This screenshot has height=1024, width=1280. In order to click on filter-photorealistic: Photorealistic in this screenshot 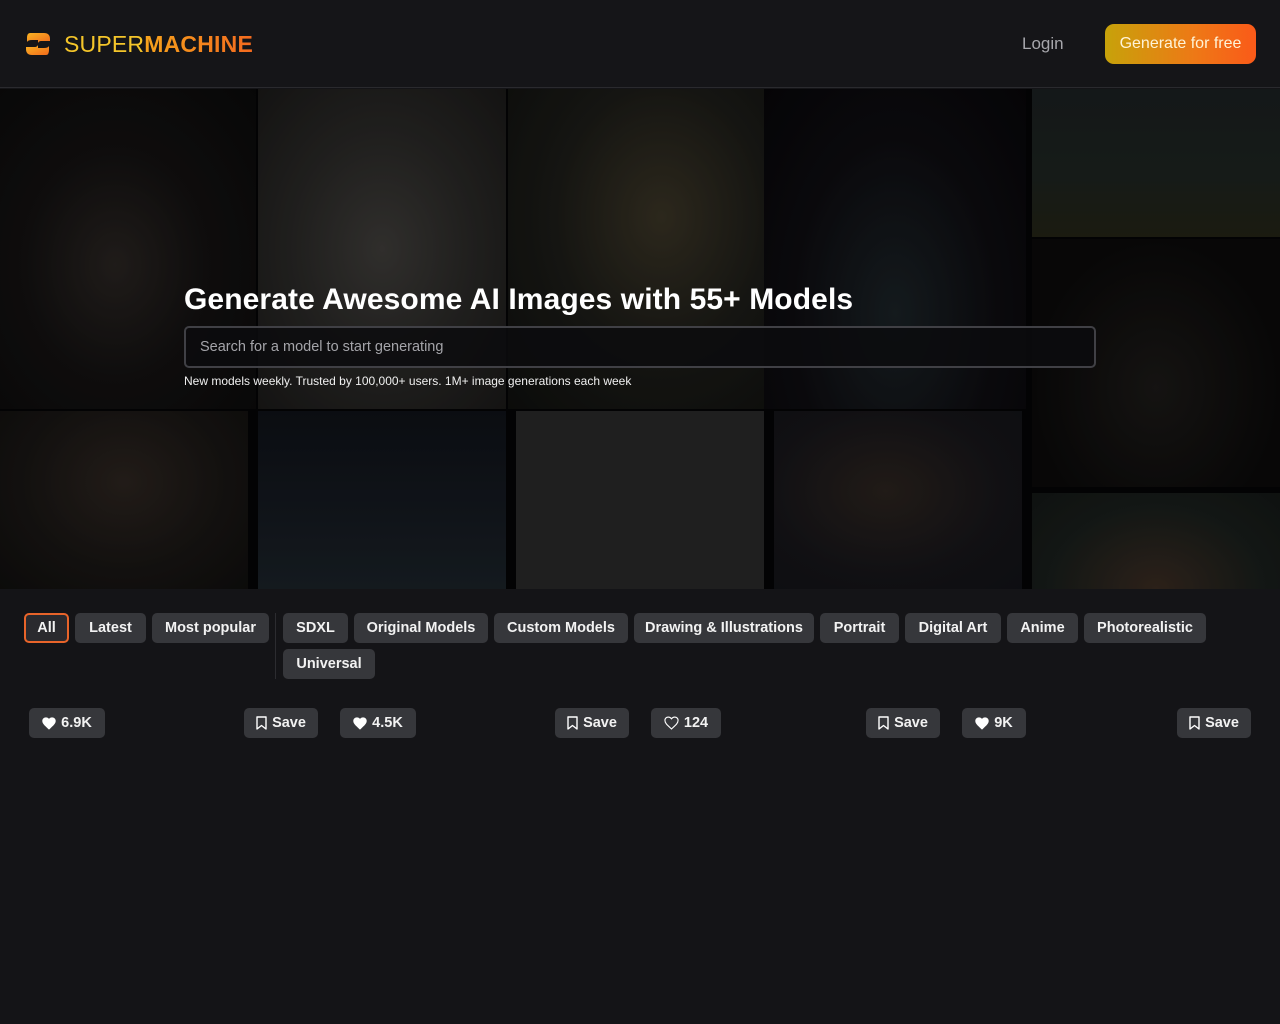, I will do `click(1145, 628)`.